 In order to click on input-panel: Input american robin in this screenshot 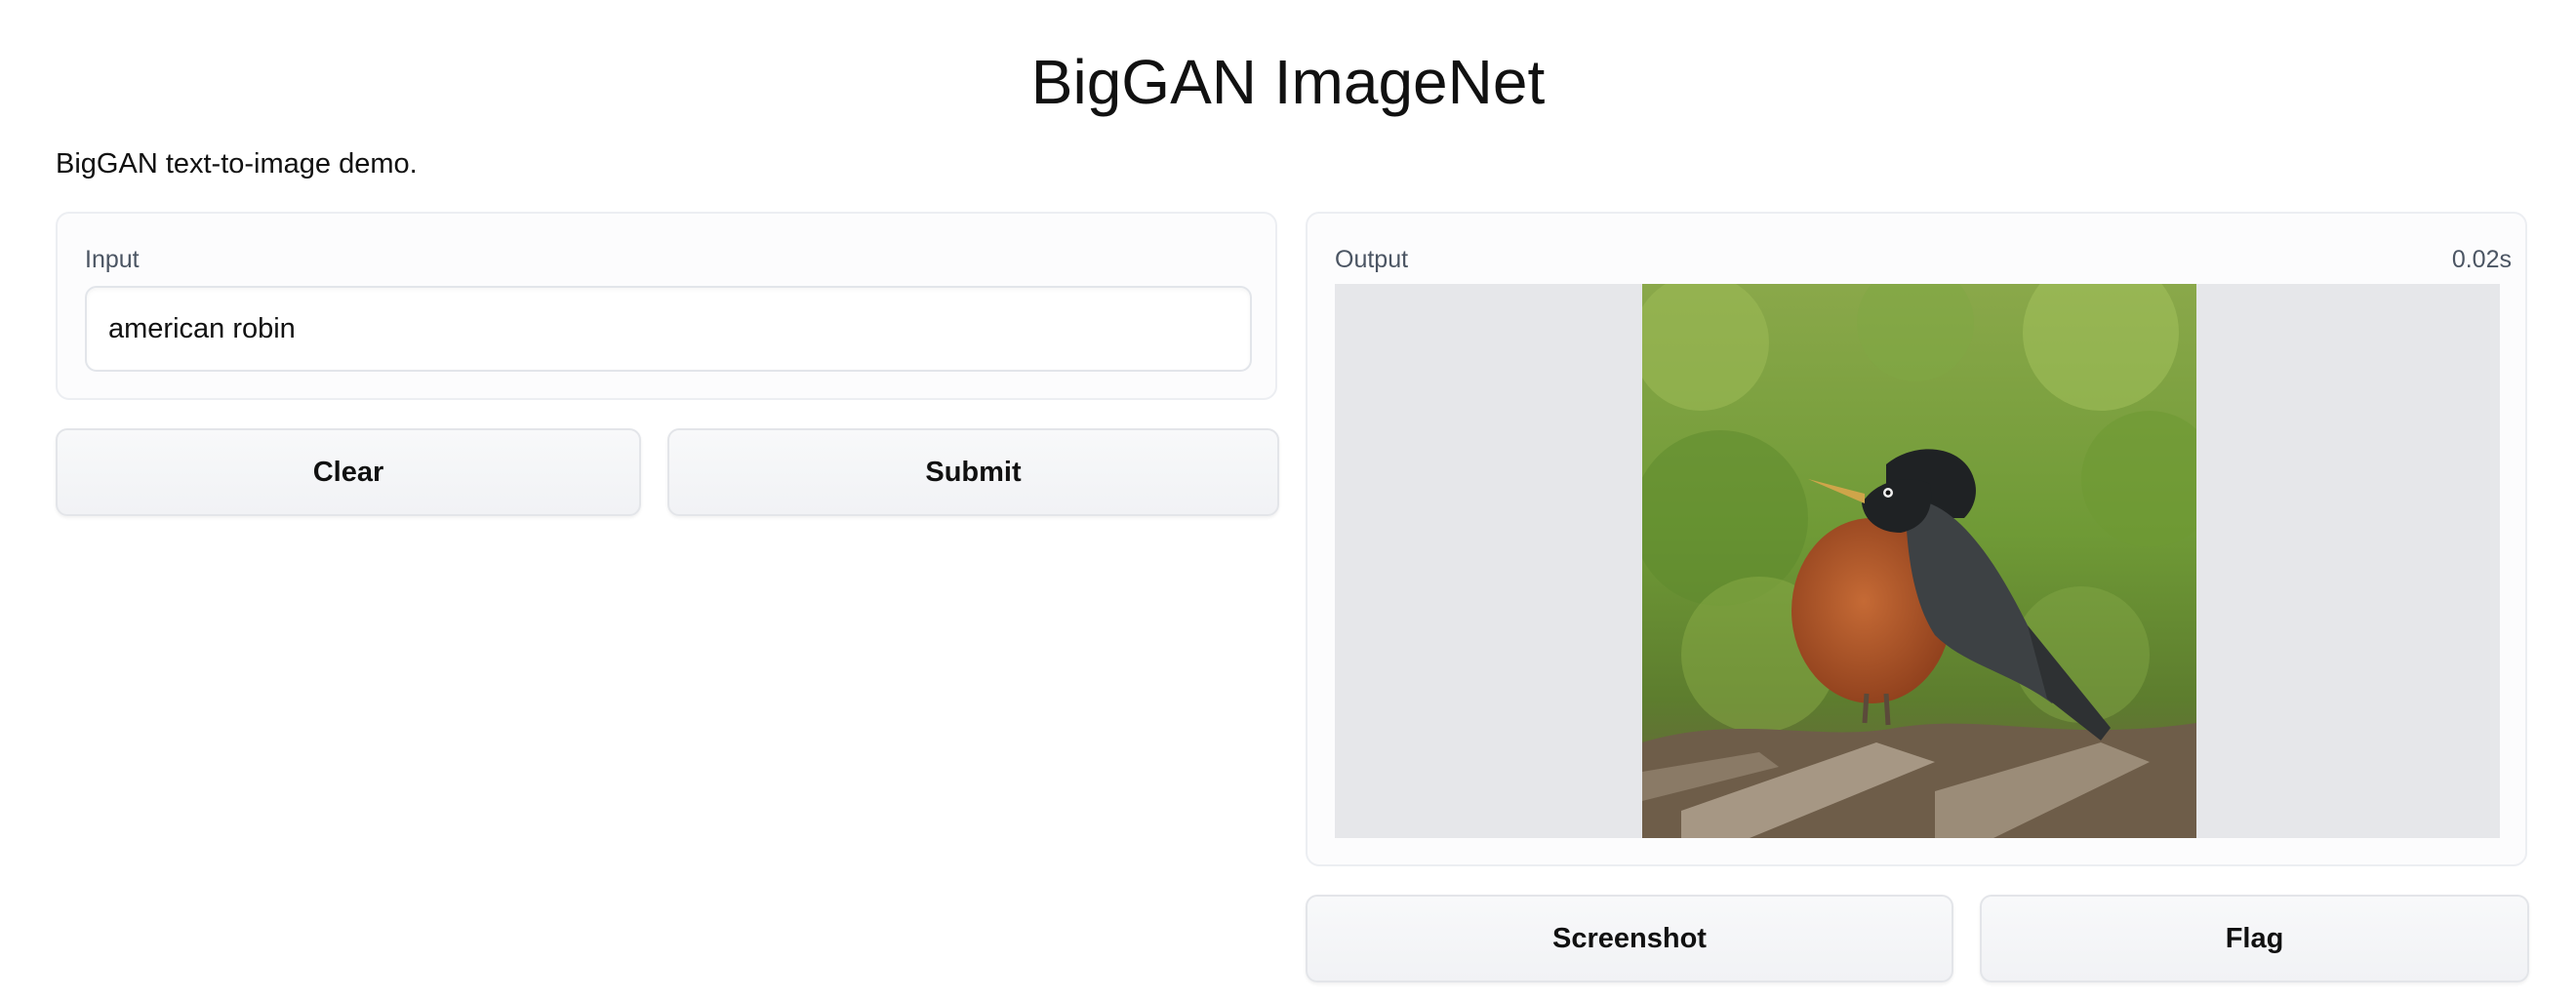, I will do `click(666, 306)`.